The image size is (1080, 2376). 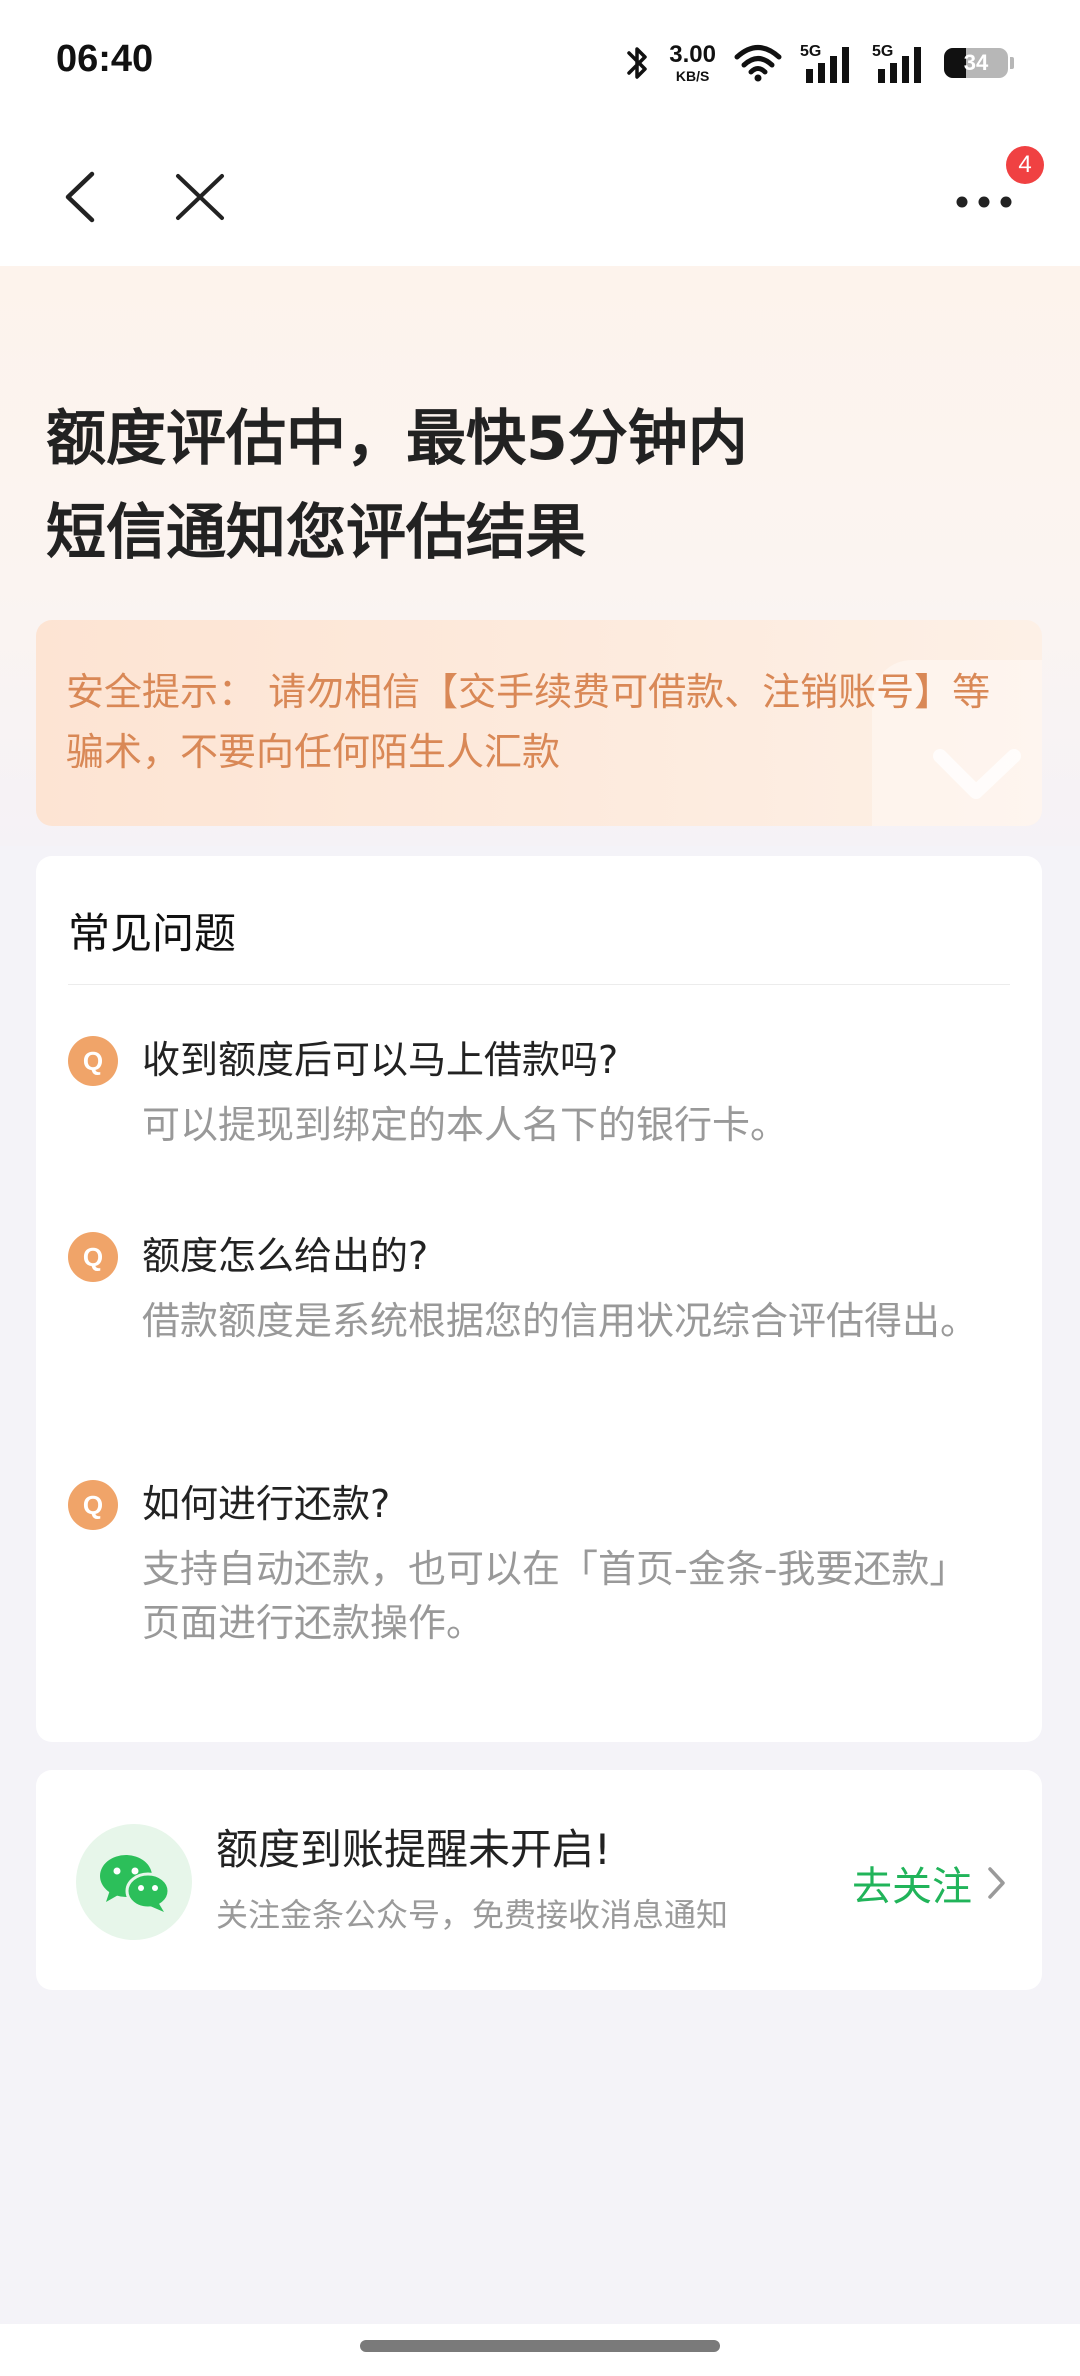 I want to click on chevron-left-icon, so click(x=80, y=197).